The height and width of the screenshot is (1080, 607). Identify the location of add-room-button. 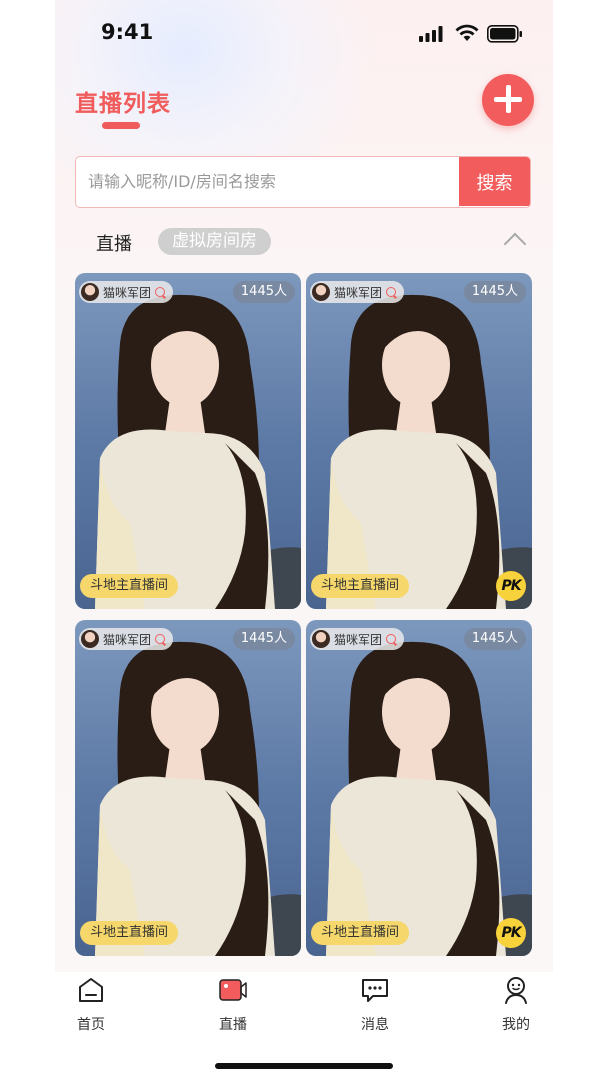
(508, 100).